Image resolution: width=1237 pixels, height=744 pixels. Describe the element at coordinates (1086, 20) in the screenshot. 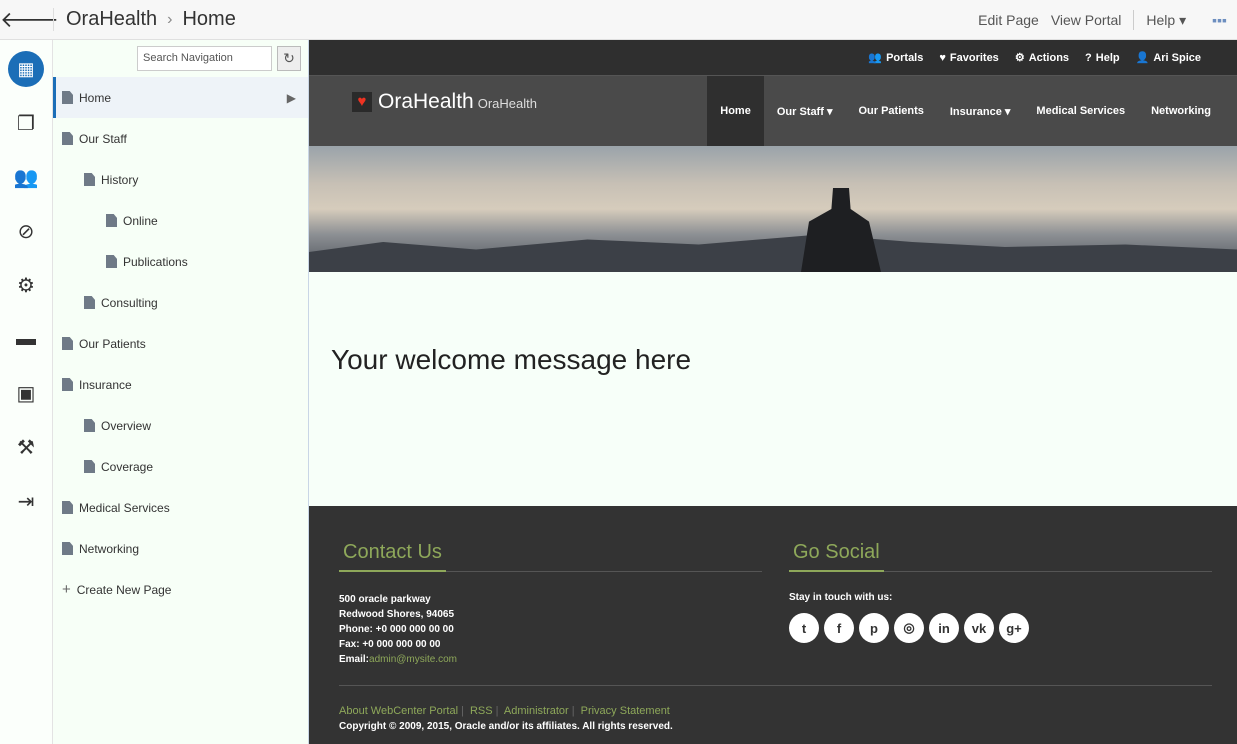

I see `view-portal-link: View Portal` at that location.